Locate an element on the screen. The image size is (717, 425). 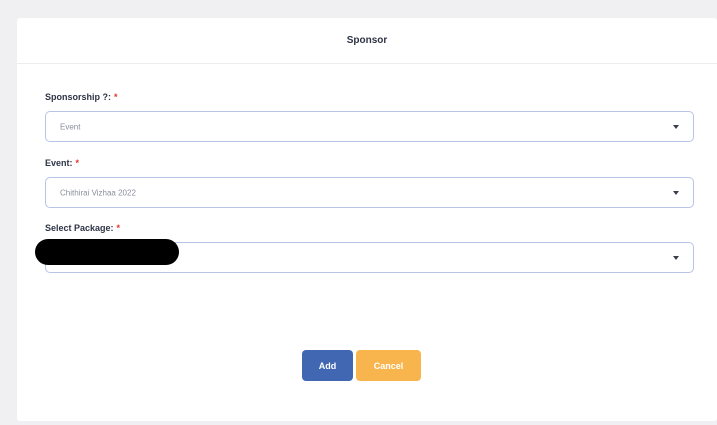
sponsorship-label-text: Sponsorship ?: is located at coordinates (78, 97).